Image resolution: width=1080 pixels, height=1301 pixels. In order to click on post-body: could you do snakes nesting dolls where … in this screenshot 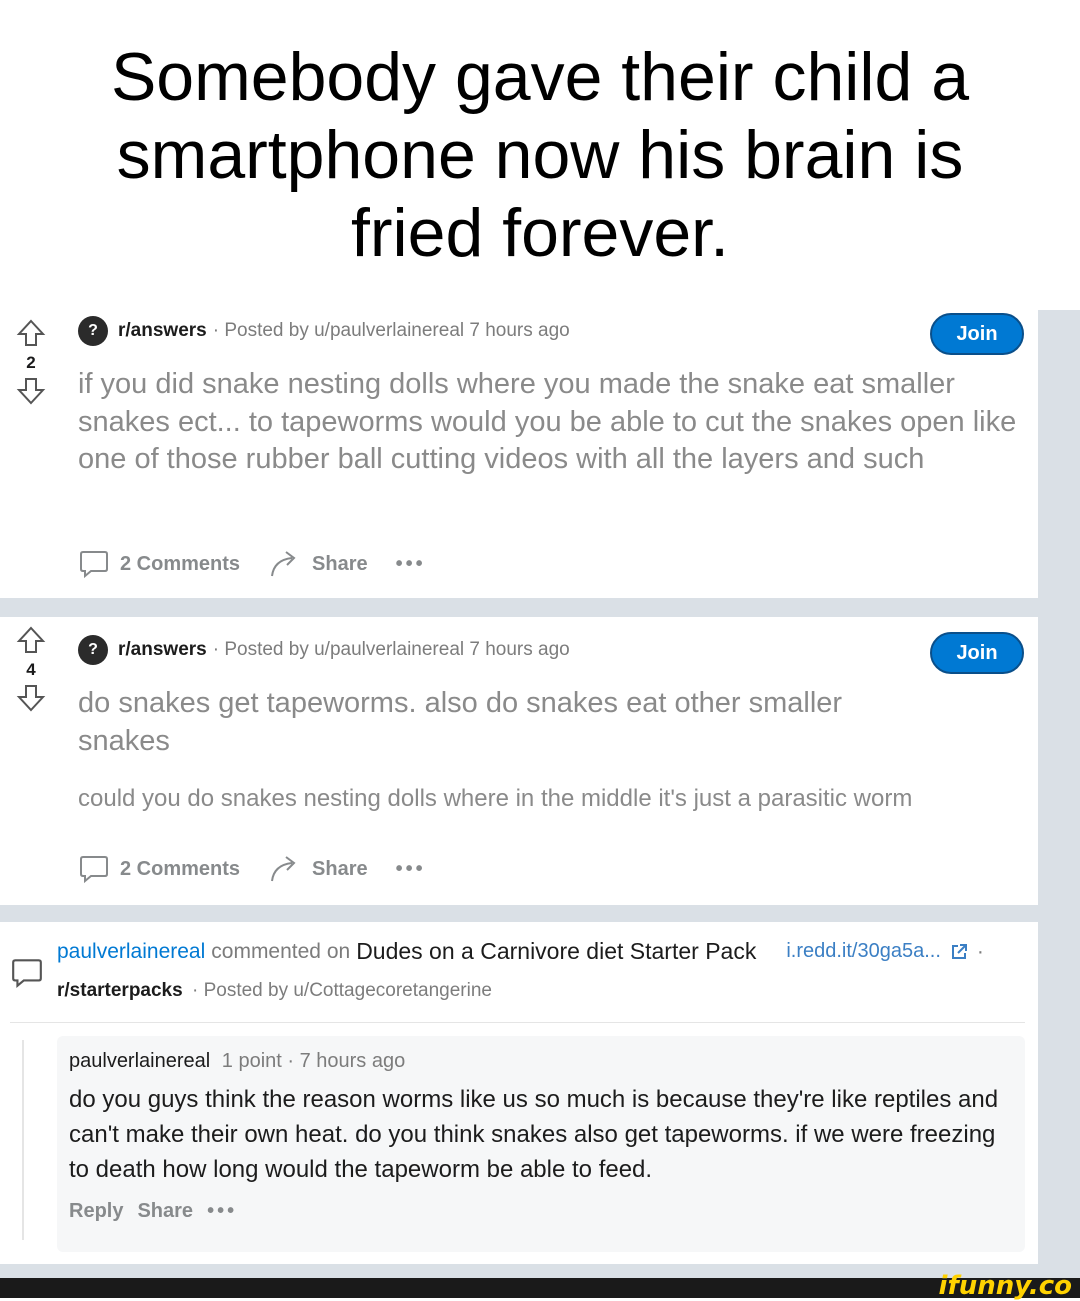, I will do `click(495, 798)`.